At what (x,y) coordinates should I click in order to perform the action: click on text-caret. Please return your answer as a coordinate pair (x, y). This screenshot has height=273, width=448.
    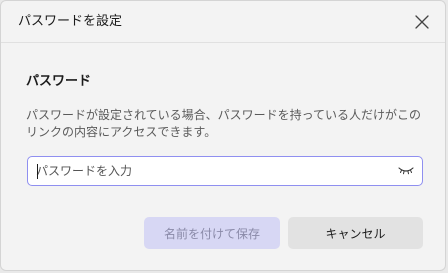
    Looking at the image, I should click on (37, 171).